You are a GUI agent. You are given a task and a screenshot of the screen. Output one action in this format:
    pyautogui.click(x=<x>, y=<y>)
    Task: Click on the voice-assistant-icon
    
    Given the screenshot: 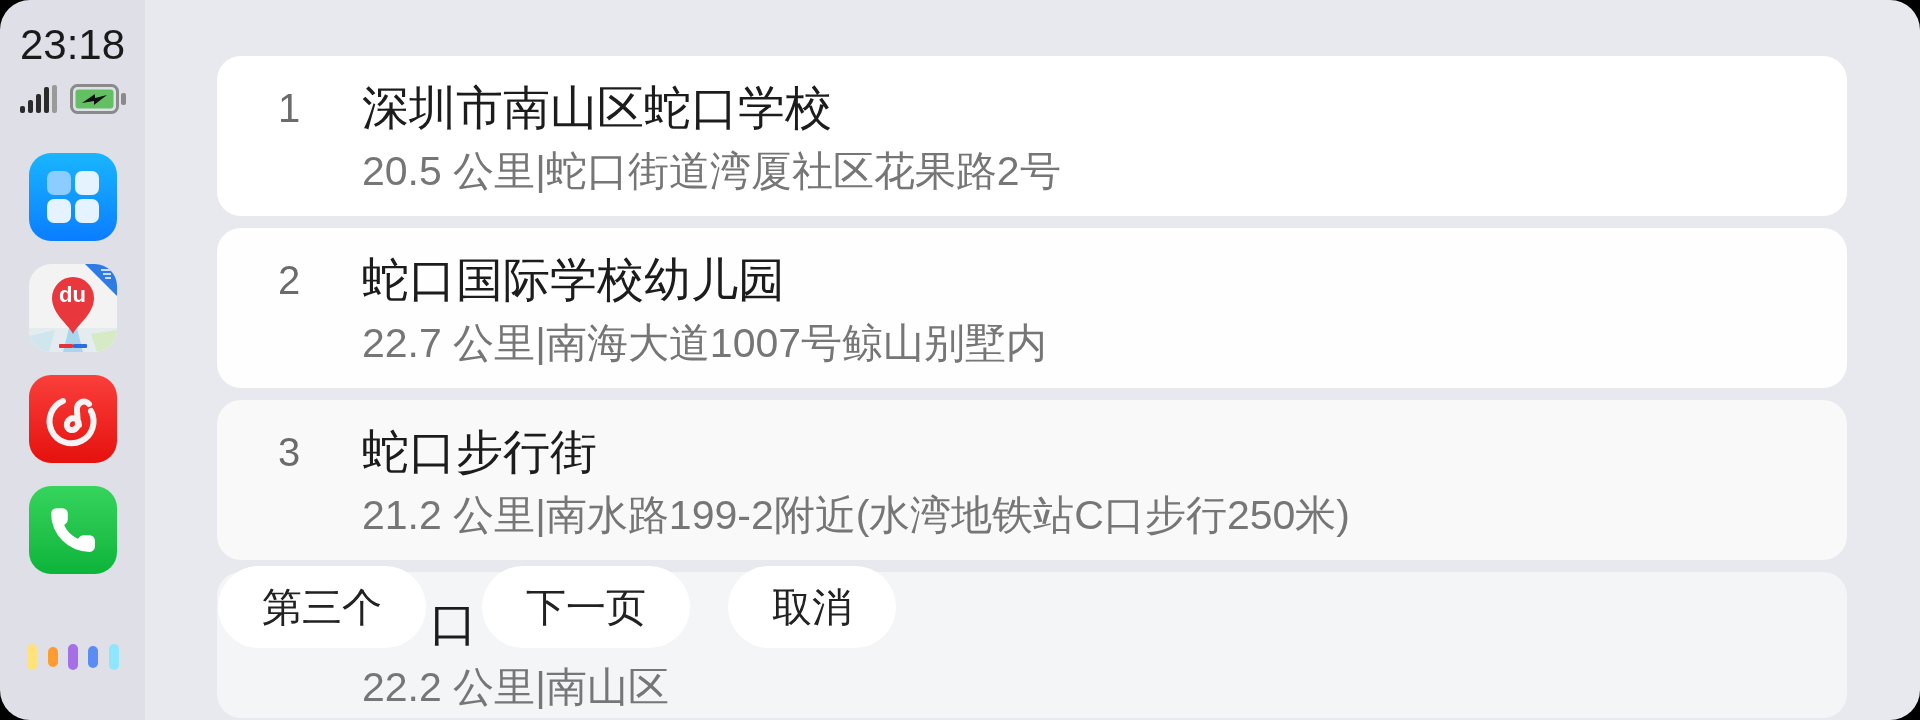 What is the action you would take?
    pyautogui.click(x=72, y=657)
    